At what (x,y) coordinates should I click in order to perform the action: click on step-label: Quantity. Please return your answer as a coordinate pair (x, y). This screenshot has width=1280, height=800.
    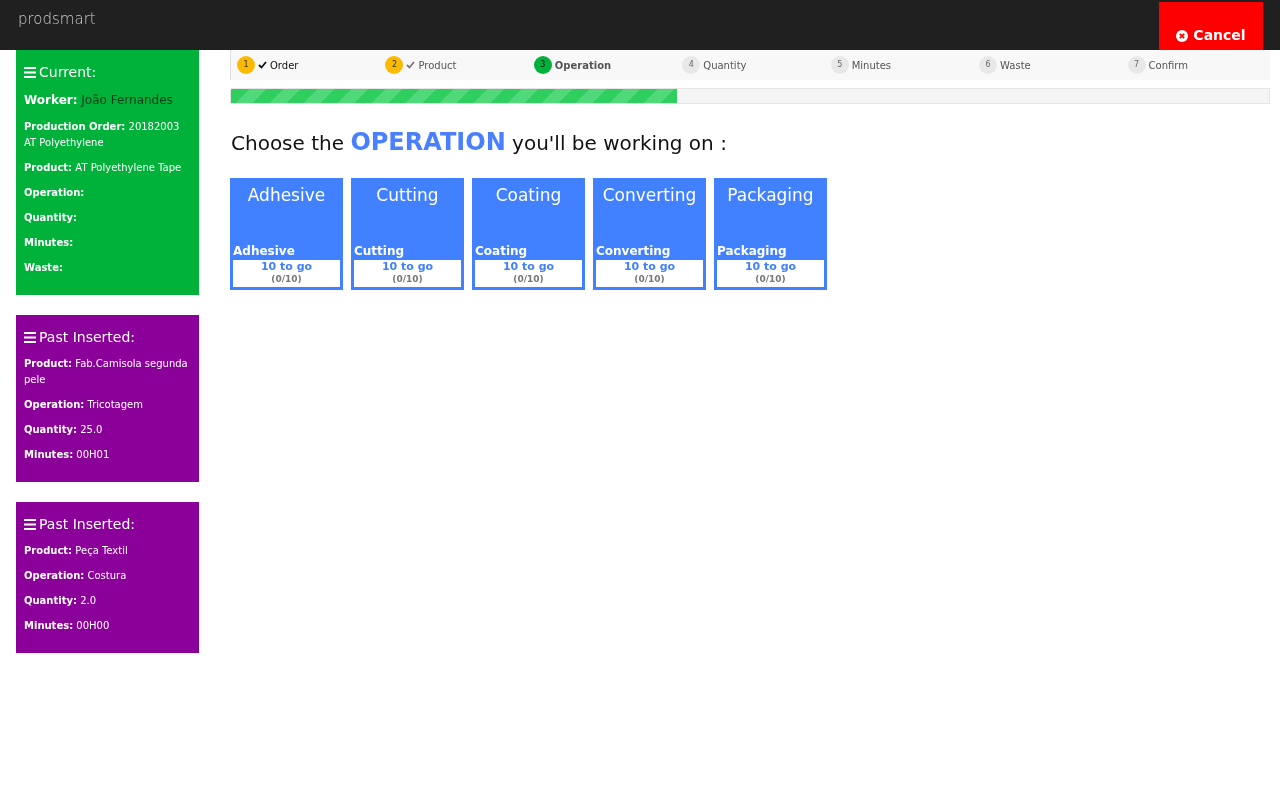
    Looking at the image, I should click on (725, 65).